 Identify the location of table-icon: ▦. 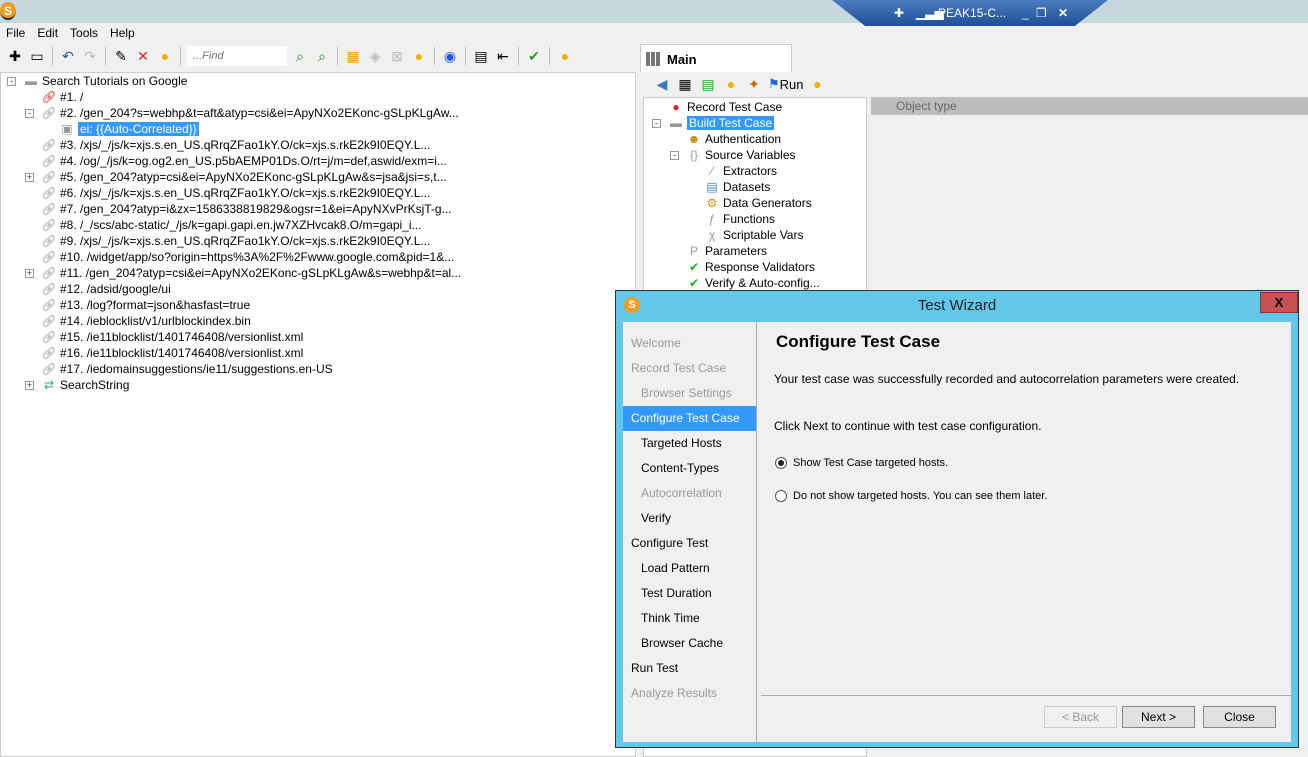
(685, 84).